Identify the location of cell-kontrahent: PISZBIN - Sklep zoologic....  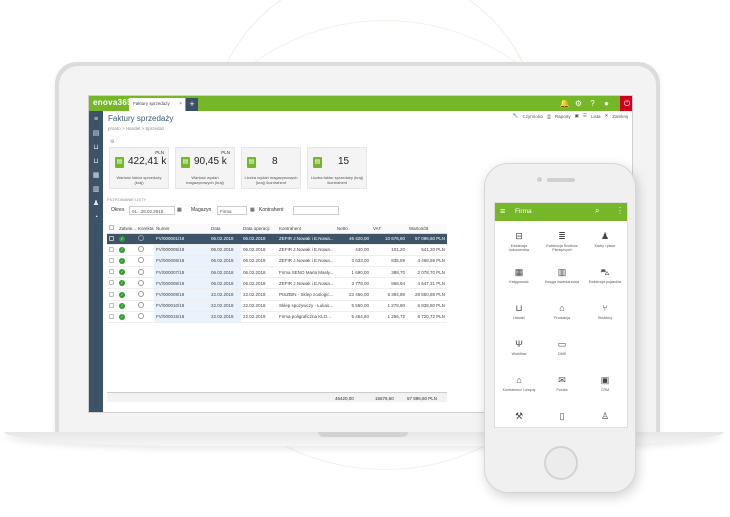
(306, 294).